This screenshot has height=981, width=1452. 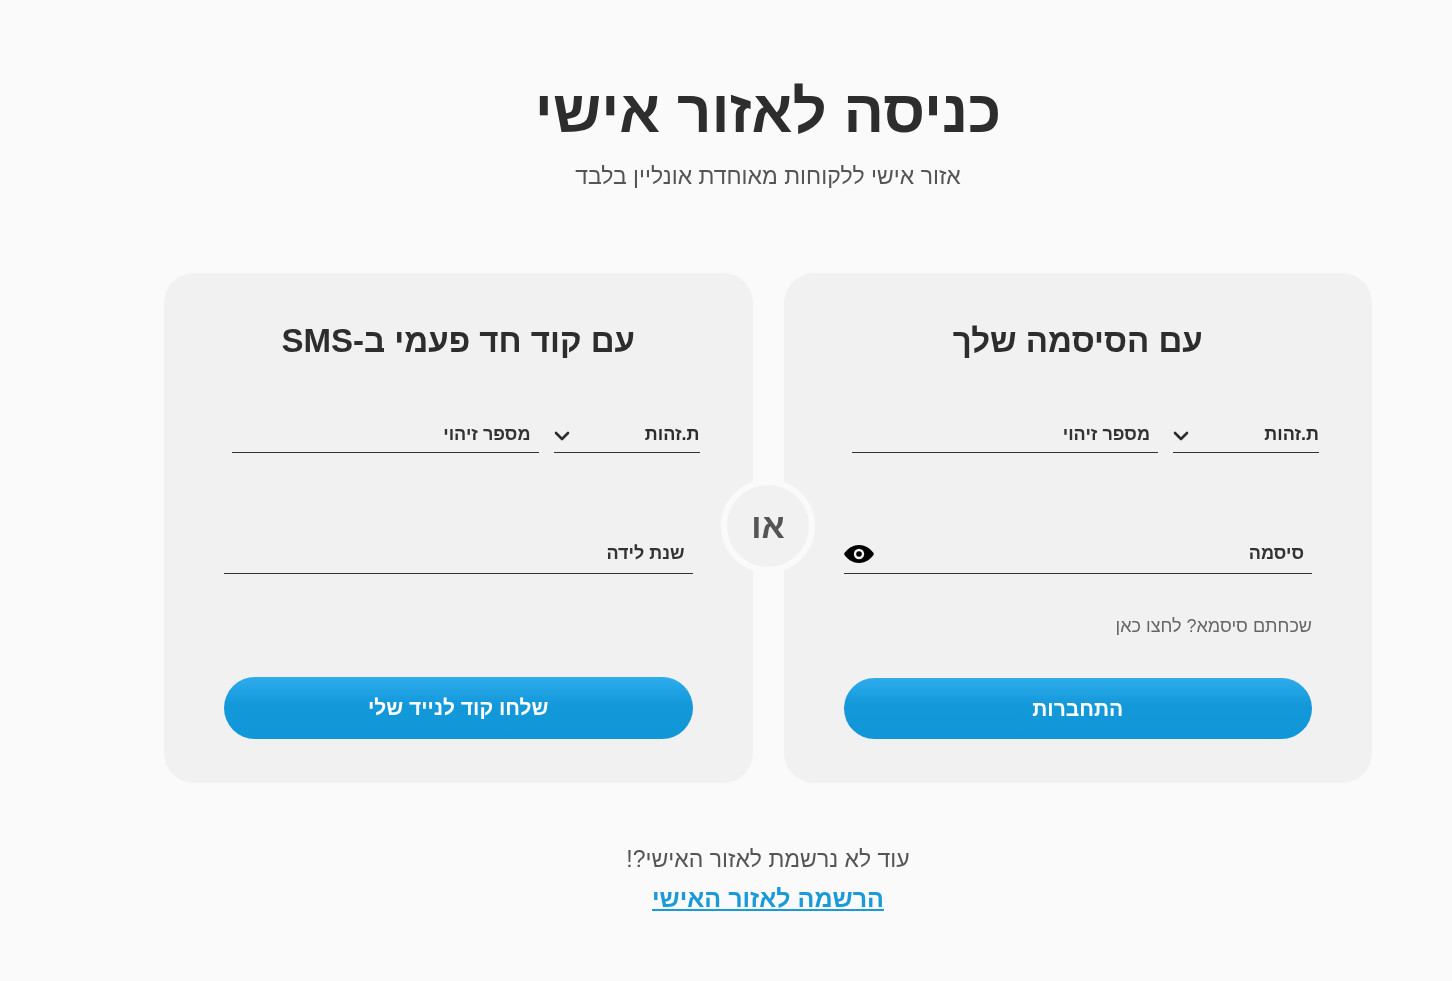 What do you see at coordinates (768, 898) in the screenshot?
I see `signup-link: הרשמה לאזור האישי` at bounding box center [768, 898].